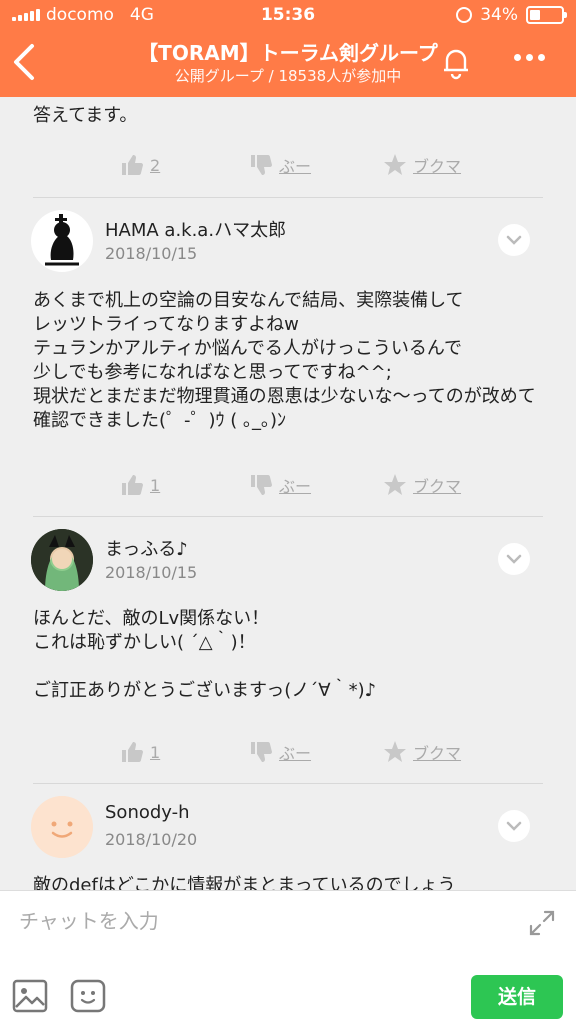 The image size is (576, 1024). Describe the element at coordinates (195, 229) in the screenshot. I see `author-name: HAMA a.k.a.ハマ太郎` at that location.